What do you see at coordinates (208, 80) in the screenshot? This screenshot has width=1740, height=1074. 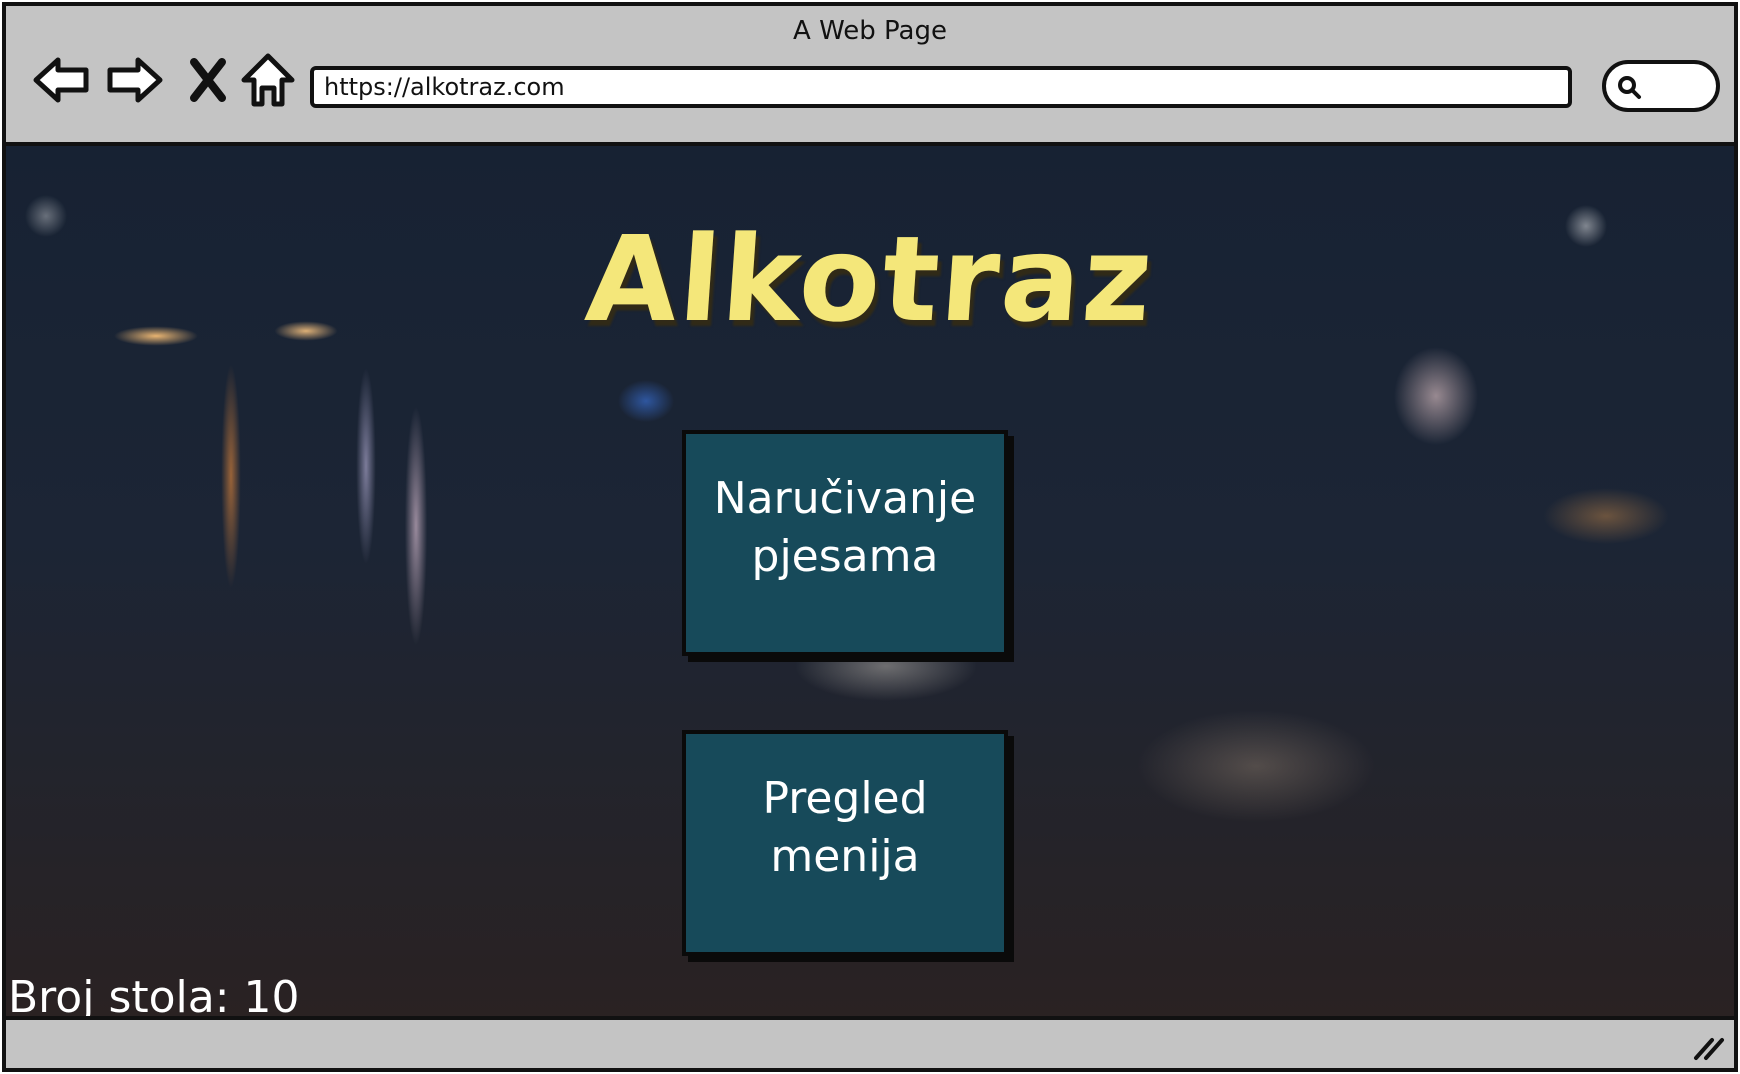 I see `close-icon` at bounding box center [208, 80].